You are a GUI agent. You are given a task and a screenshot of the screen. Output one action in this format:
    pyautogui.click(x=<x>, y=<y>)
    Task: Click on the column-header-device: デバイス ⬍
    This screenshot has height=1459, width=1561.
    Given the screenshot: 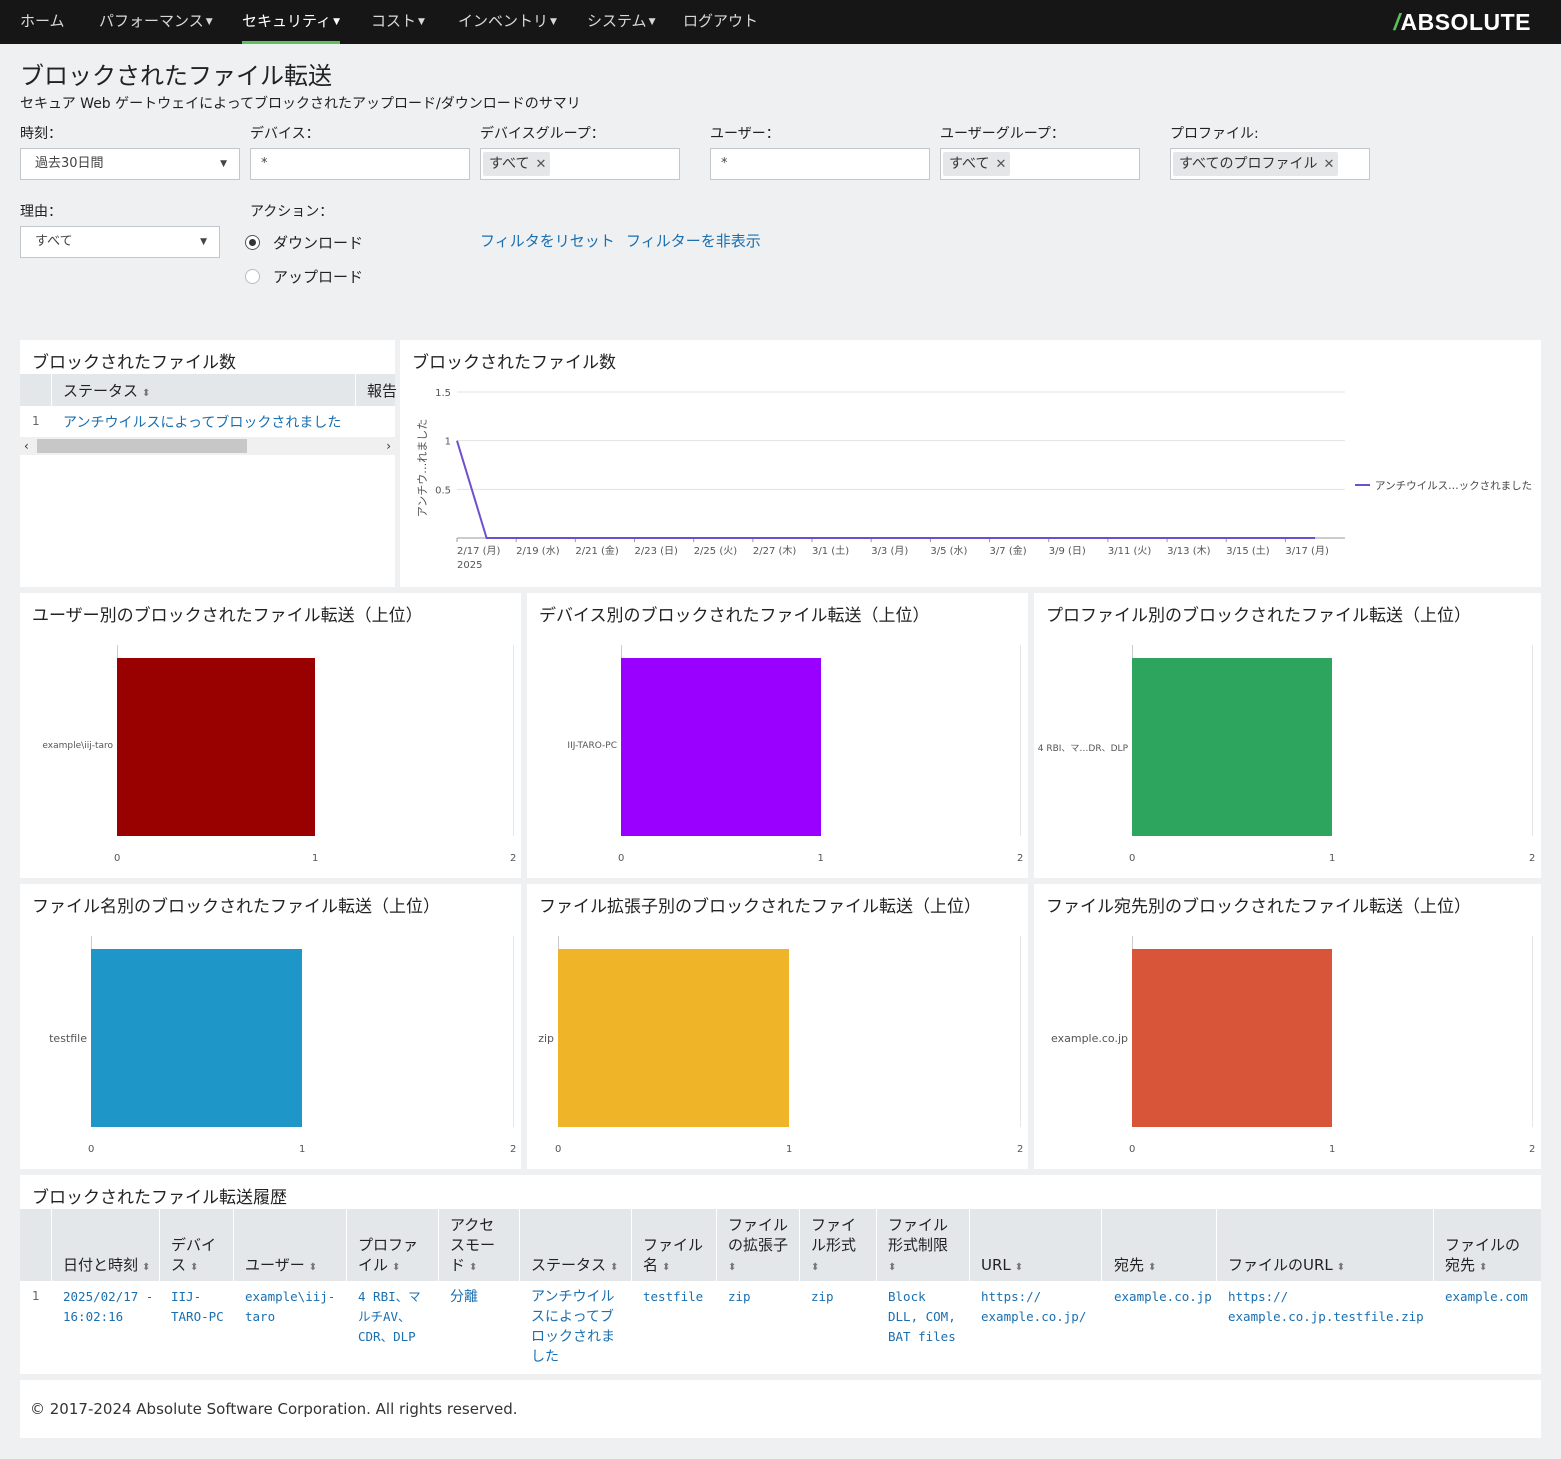 What is the action you would take?
    pyautogui.click(x=193, y=1256)
    